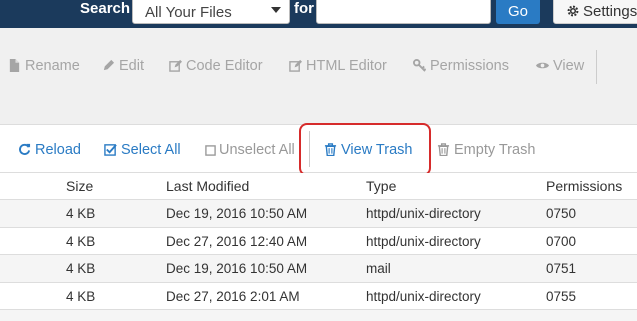 The image size is (637, 321). What do you see at coordinates (596, 67) in the screenshot?
I see `toolbar-divider` at bounding box center [596, 67].